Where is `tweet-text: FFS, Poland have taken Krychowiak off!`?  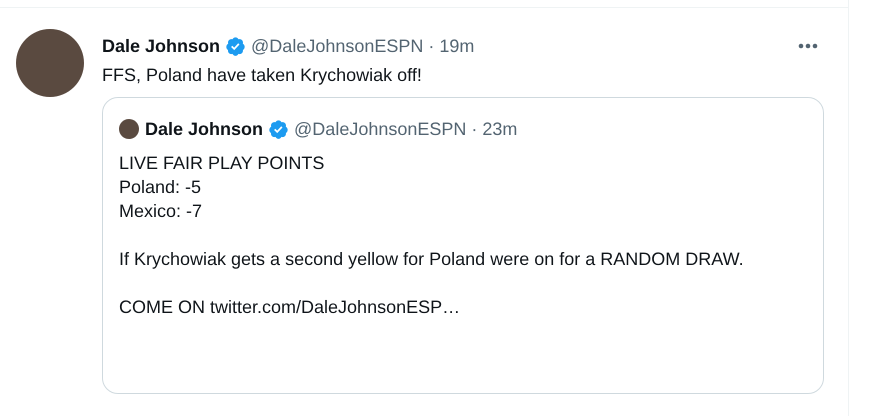
tweet-text: FFS, Poland have taken Krychowiak off! is located at coordinates (262, 75).